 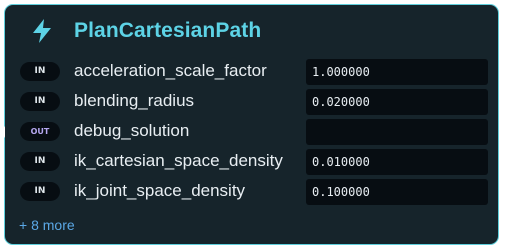 I want to click on lightning-bolt-icon, so click(x=42, y=31).